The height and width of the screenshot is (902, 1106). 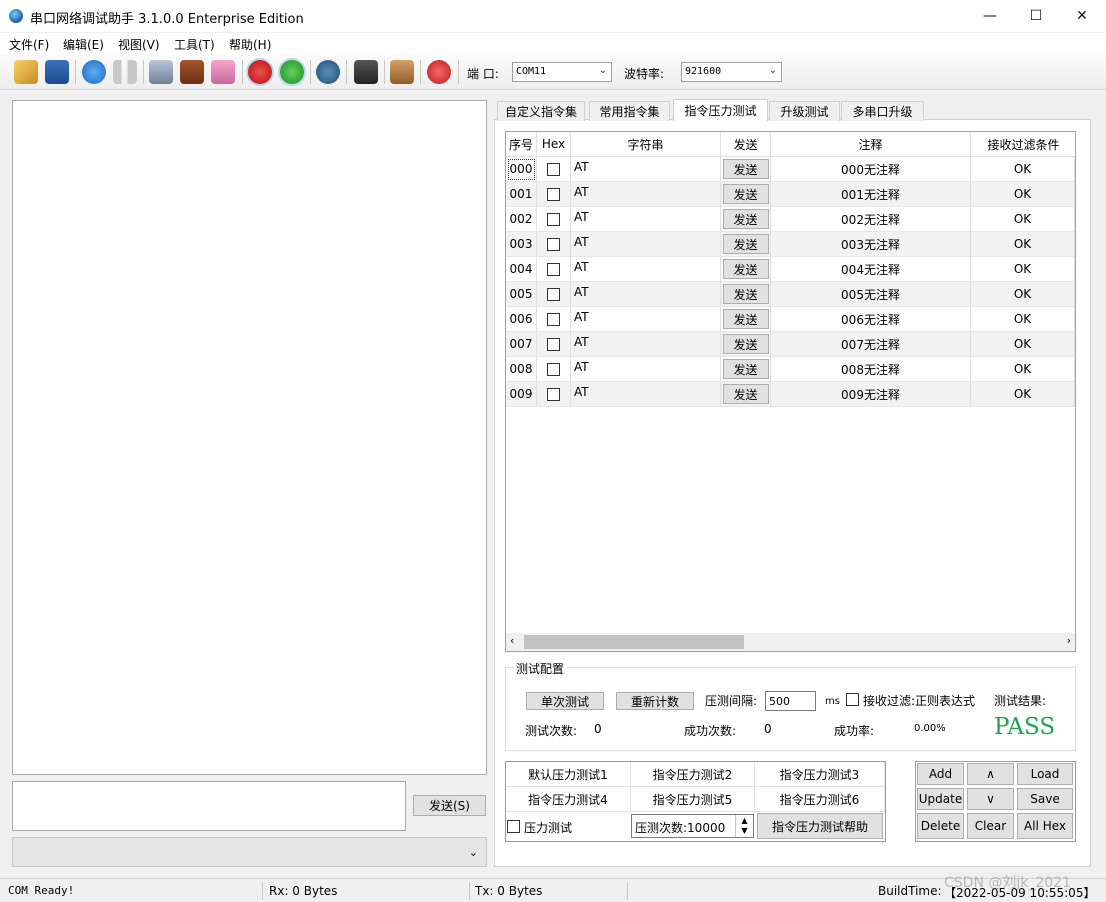 I want to click on book-icon, so click(x=402, y=72).